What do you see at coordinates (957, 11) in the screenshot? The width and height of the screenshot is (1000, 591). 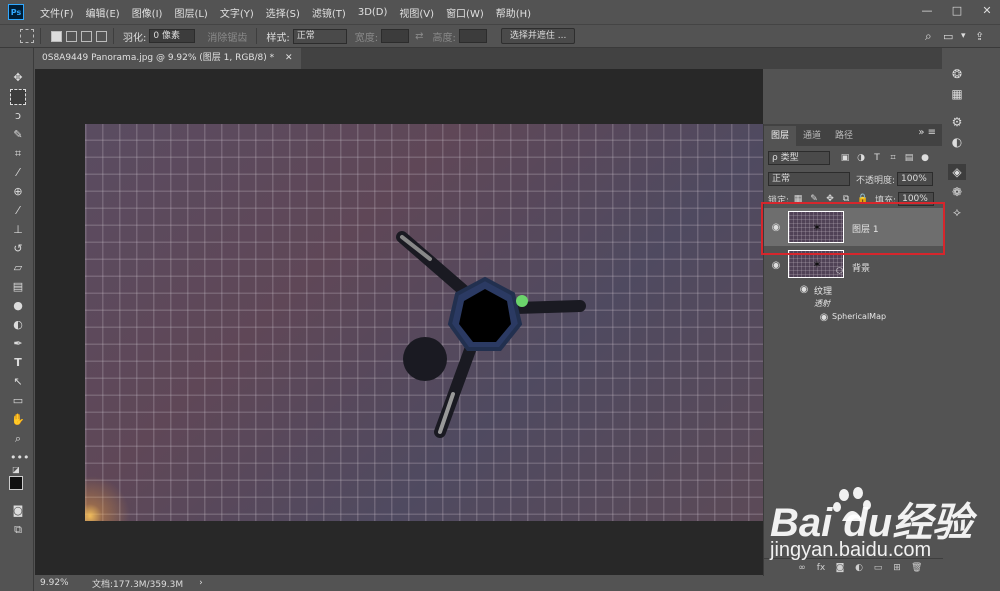 I see `maximize-button: □` at bounding box center [957, 11].